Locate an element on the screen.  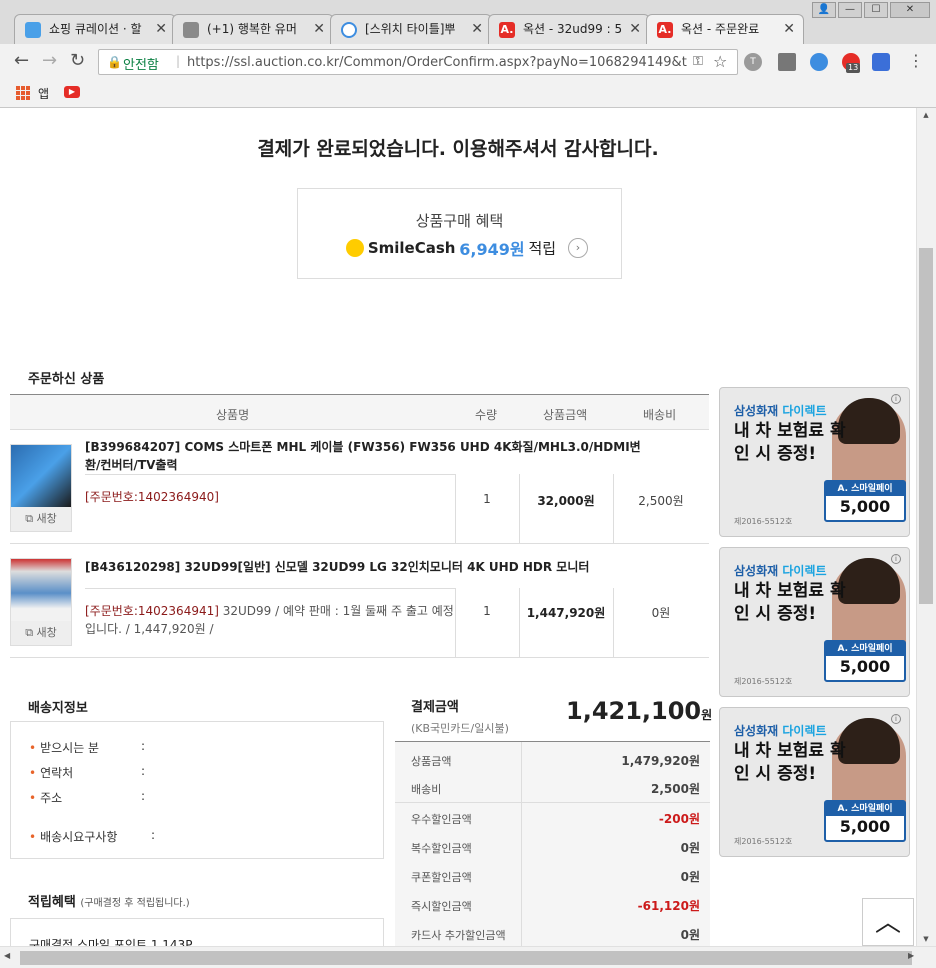
chevron-right-icon: › is located at coordinates (577, 248).